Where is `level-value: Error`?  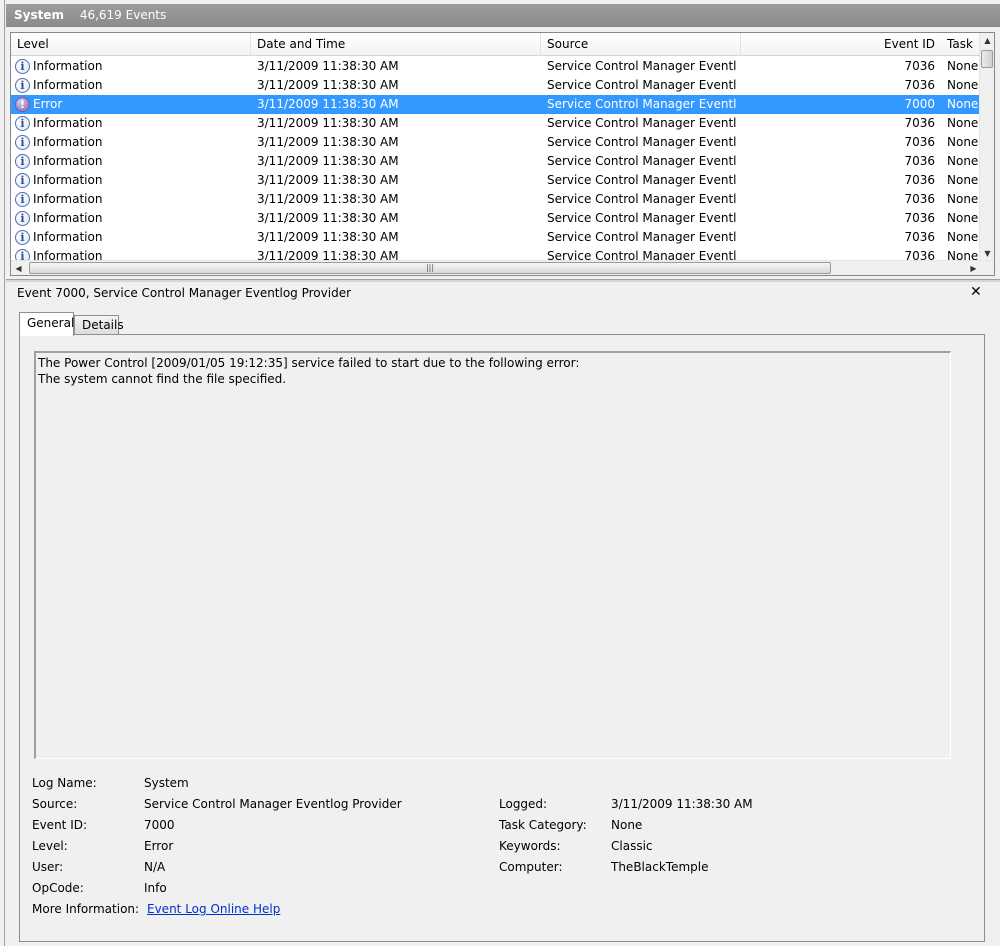
level-value: Error is located at coordinates (159, 846).